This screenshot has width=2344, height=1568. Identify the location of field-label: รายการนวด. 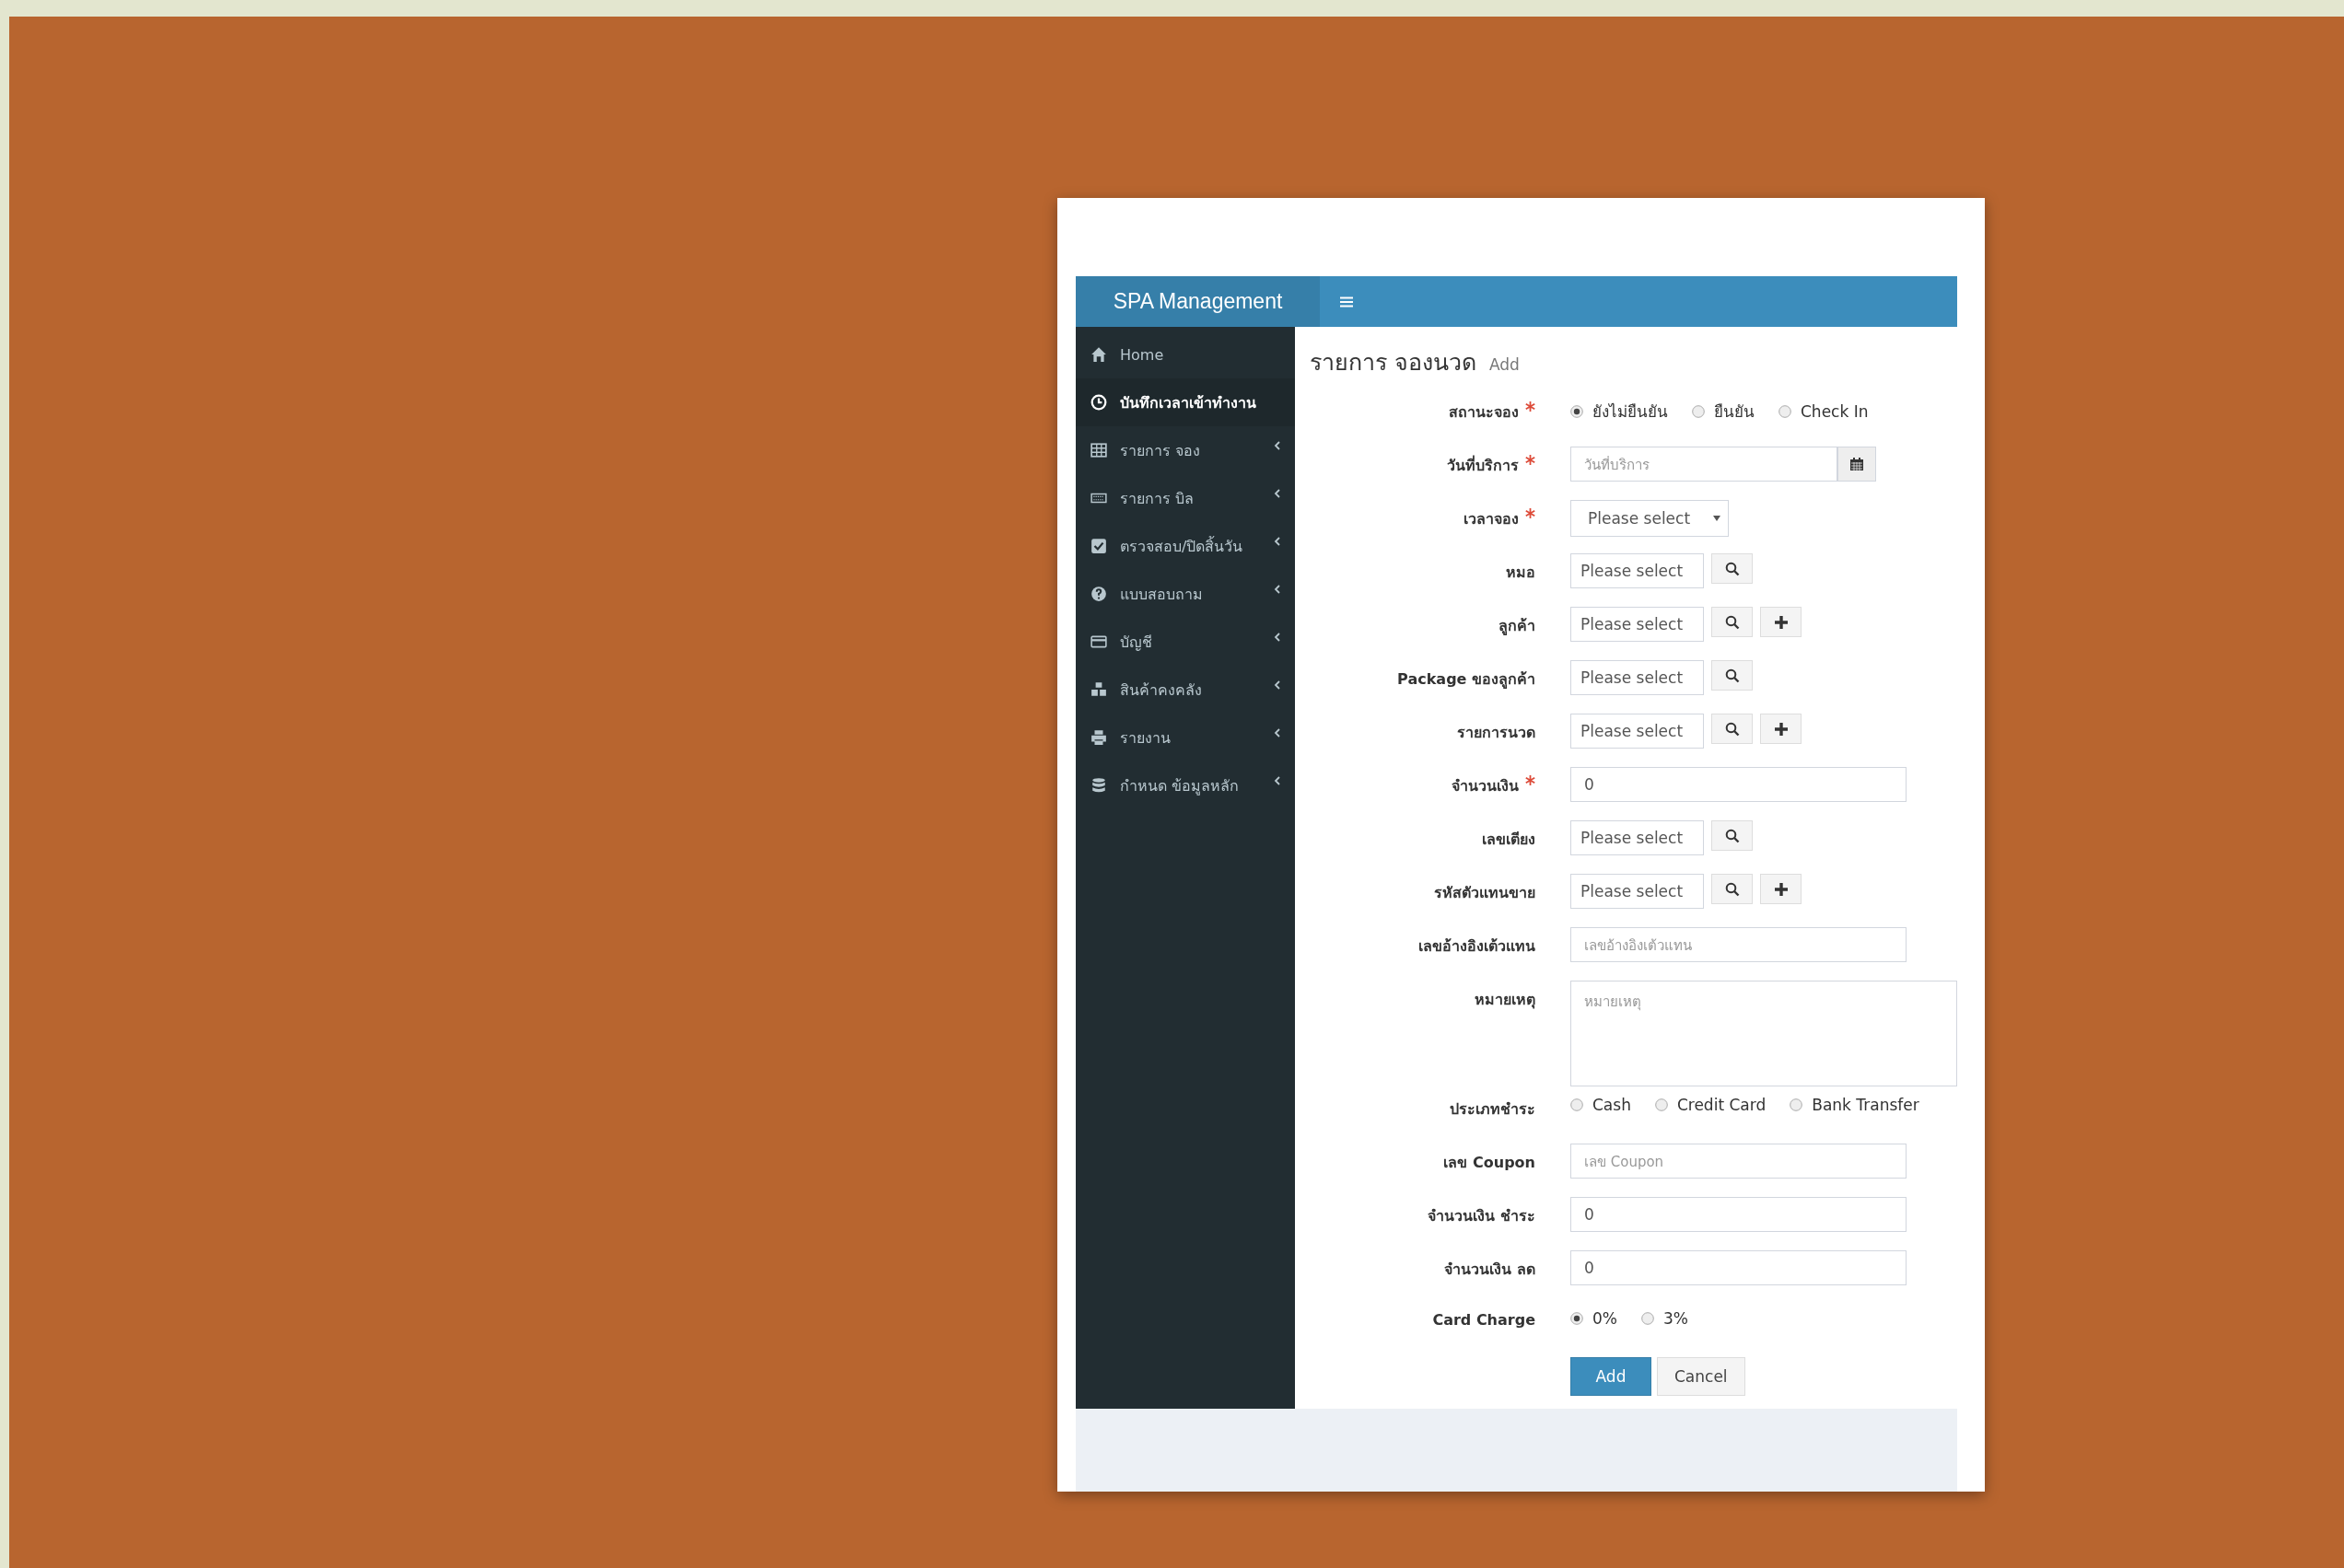
(1496, 732).